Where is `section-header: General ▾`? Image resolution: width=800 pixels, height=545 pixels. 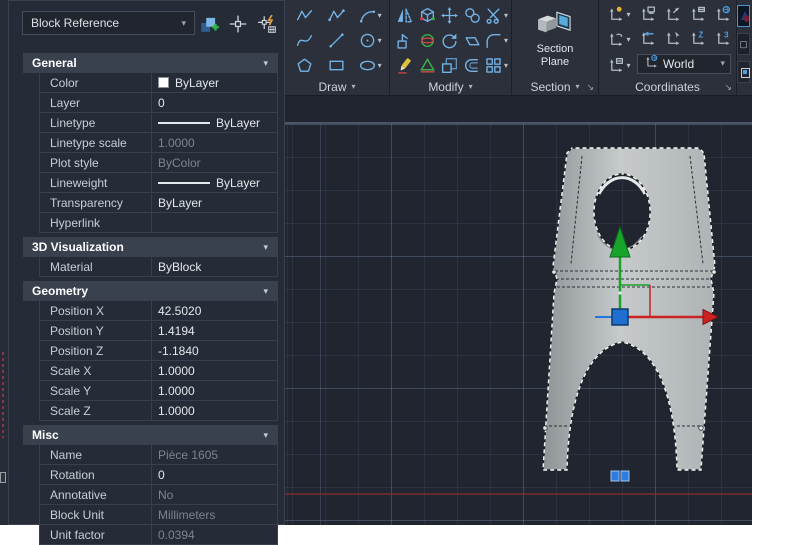 section-header: General ▾ is located at coordinates (150, 63).